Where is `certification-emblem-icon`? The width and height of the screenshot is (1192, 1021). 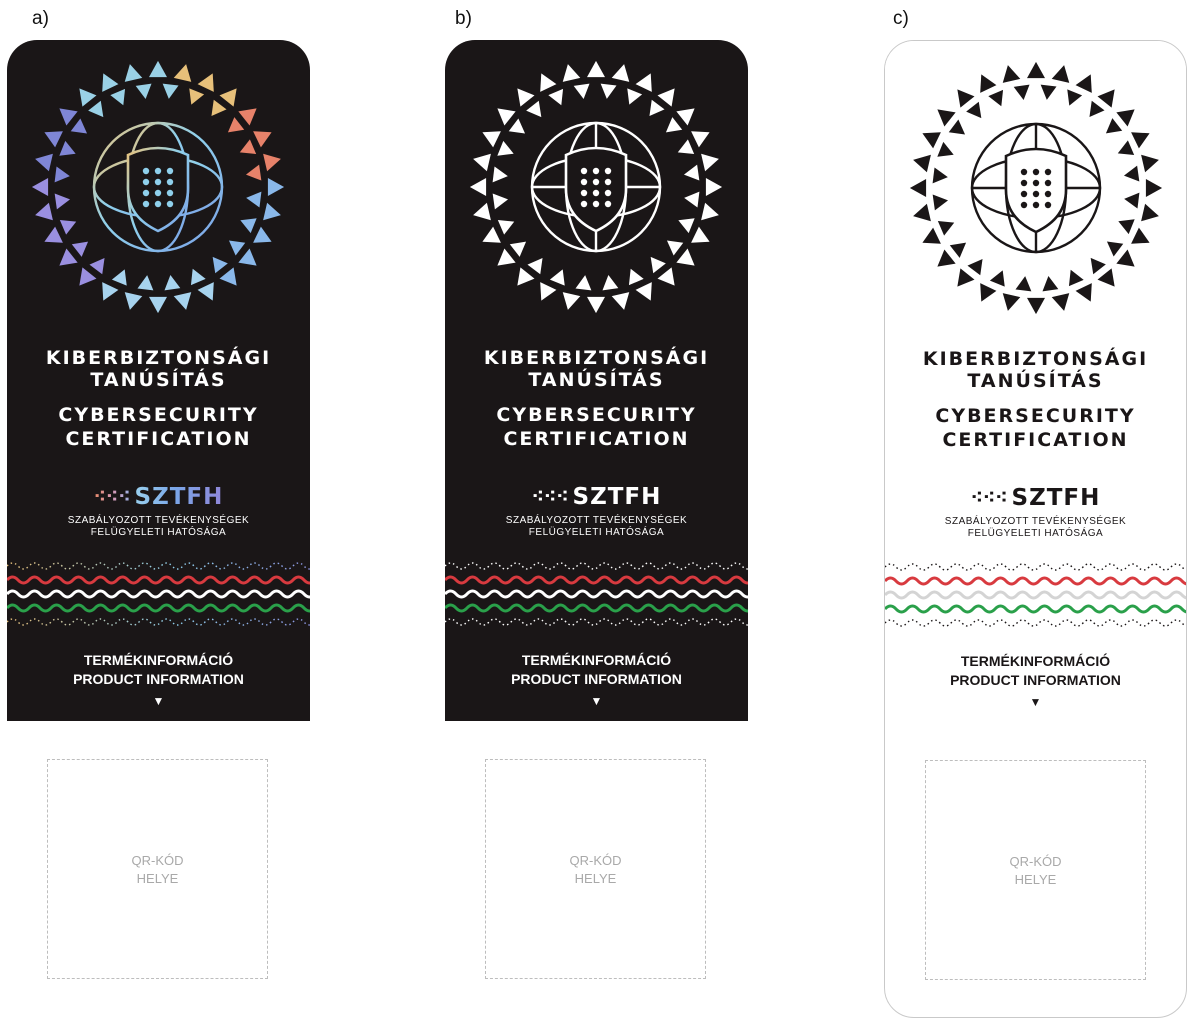 certification-emblem-icon is located at coordinates (158, 187).